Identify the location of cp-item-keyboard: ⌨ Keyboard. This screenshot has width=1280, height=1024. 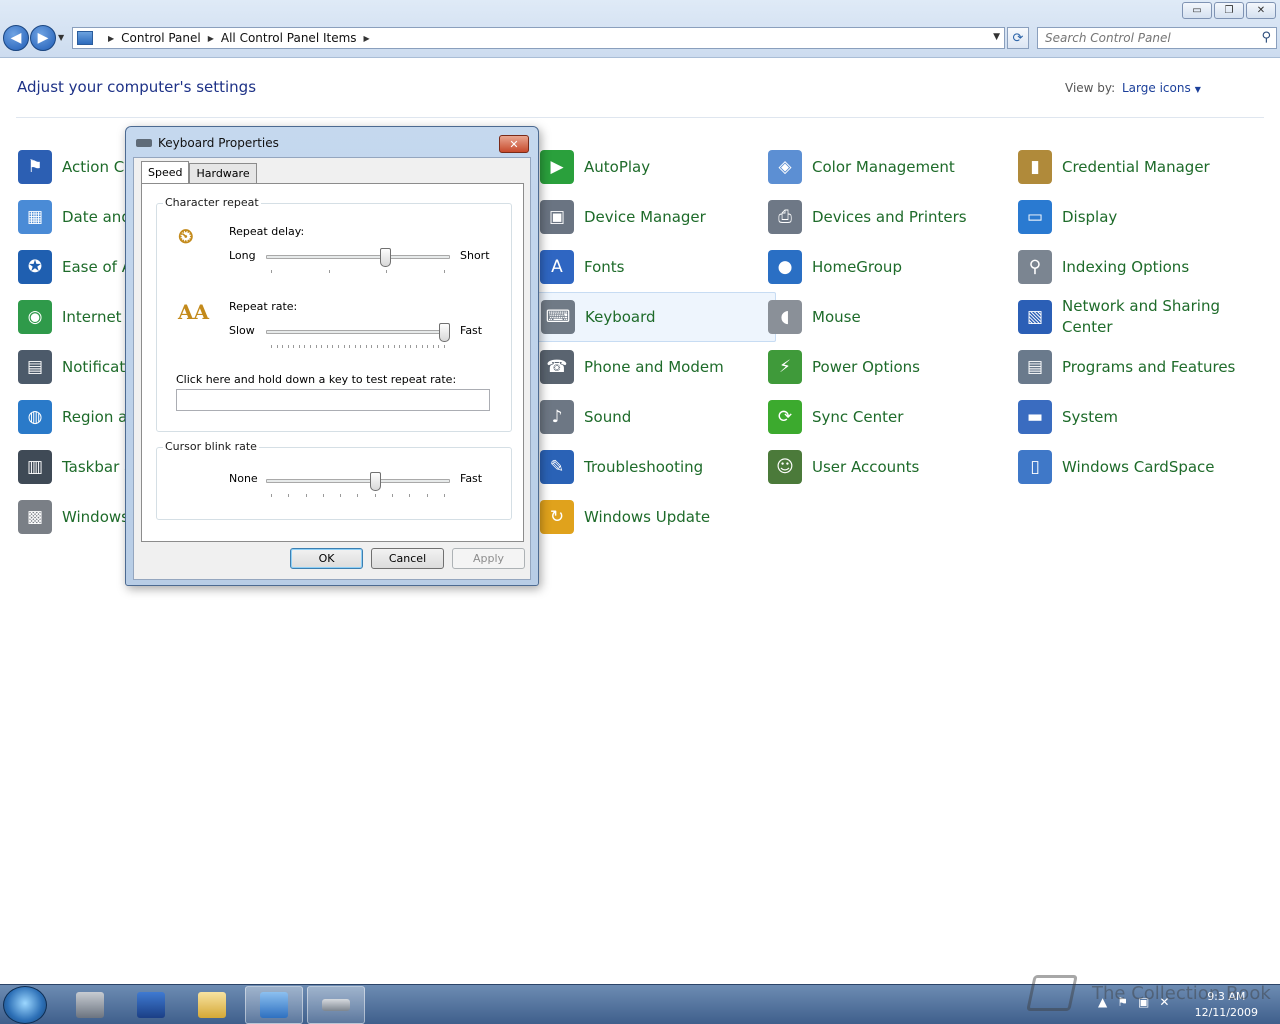
(656, 317).